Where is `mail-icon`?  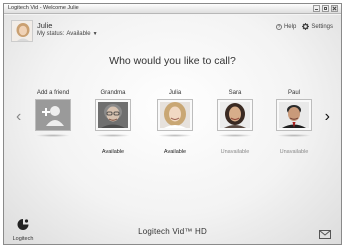
mail-icon is located at coordinates (325, 234).